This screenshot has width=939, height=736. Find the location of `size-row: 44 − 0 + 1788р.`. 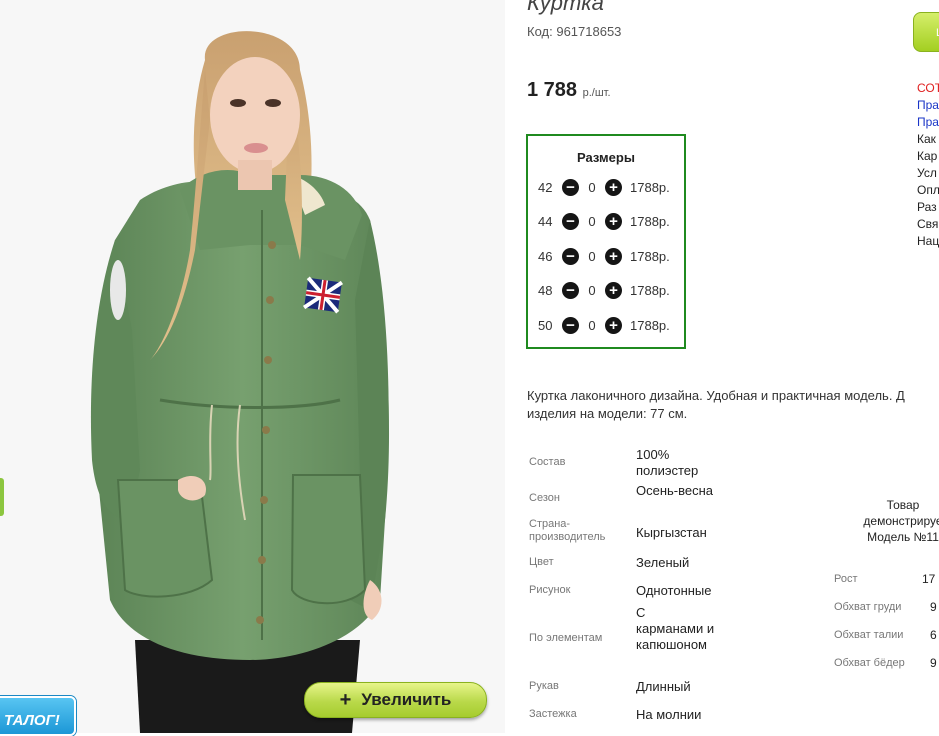

size-row: 44 − 0 + 1788р. is located at coordinates (604, 221).